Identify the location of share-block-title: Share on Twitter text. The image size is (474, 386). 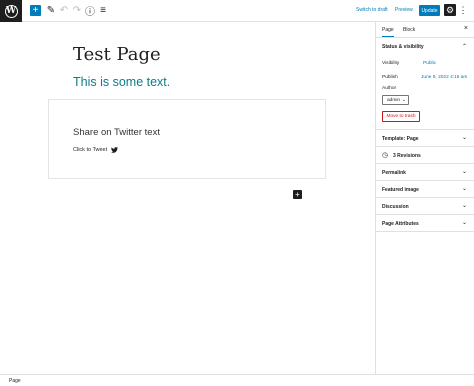
(116, 132).